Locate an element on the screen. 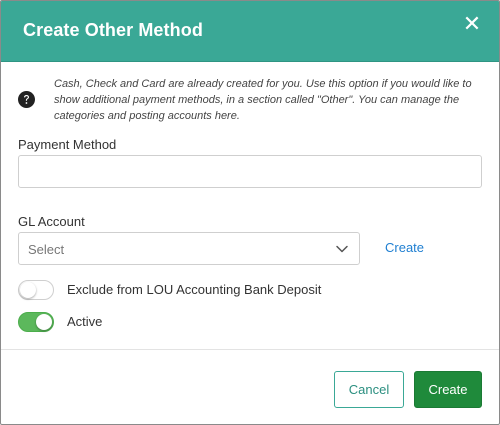 This screenshot has width=500, height=425. gl-account-select: Select is located at coordinates (189, 248).